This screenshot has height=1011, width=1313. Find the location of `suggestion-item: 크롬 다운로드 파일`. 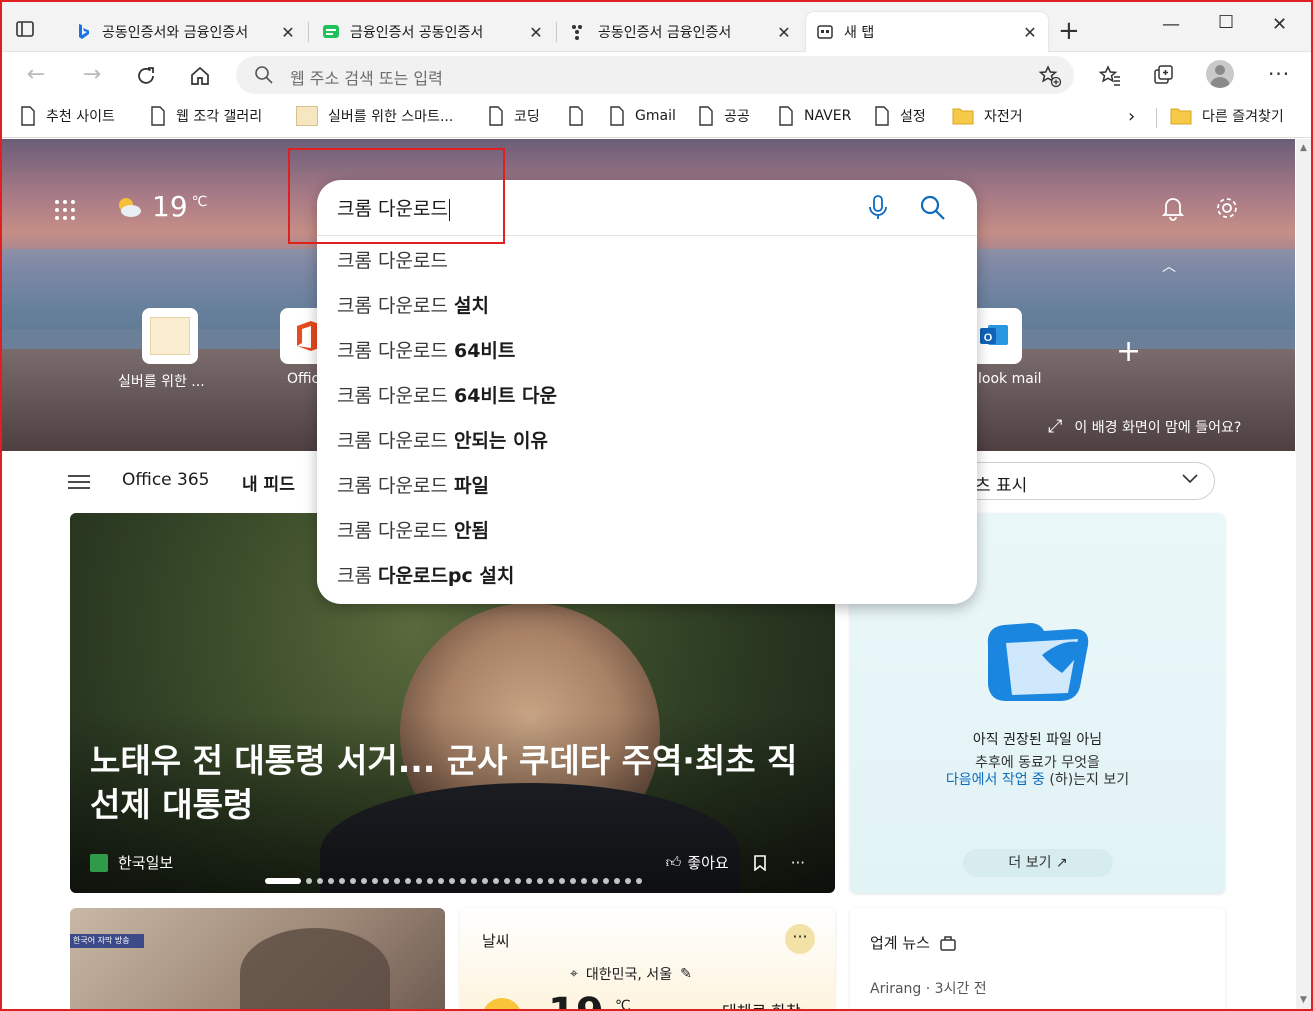

suggestion-item: 크롬 다운로드 파일 is located at coordinates (413, 484).